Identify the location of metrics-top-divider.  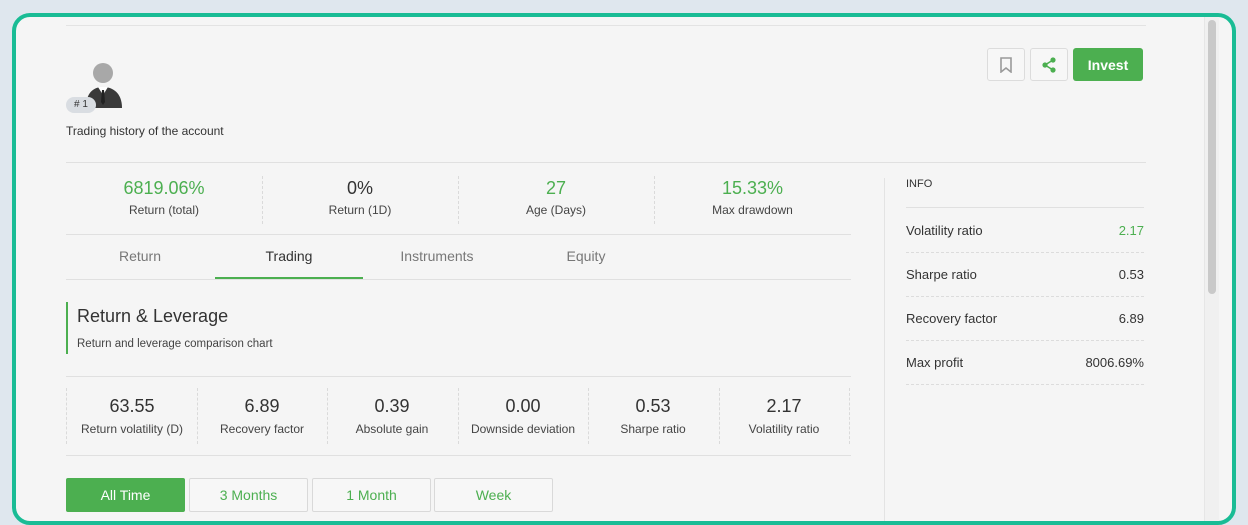
(458, 376).